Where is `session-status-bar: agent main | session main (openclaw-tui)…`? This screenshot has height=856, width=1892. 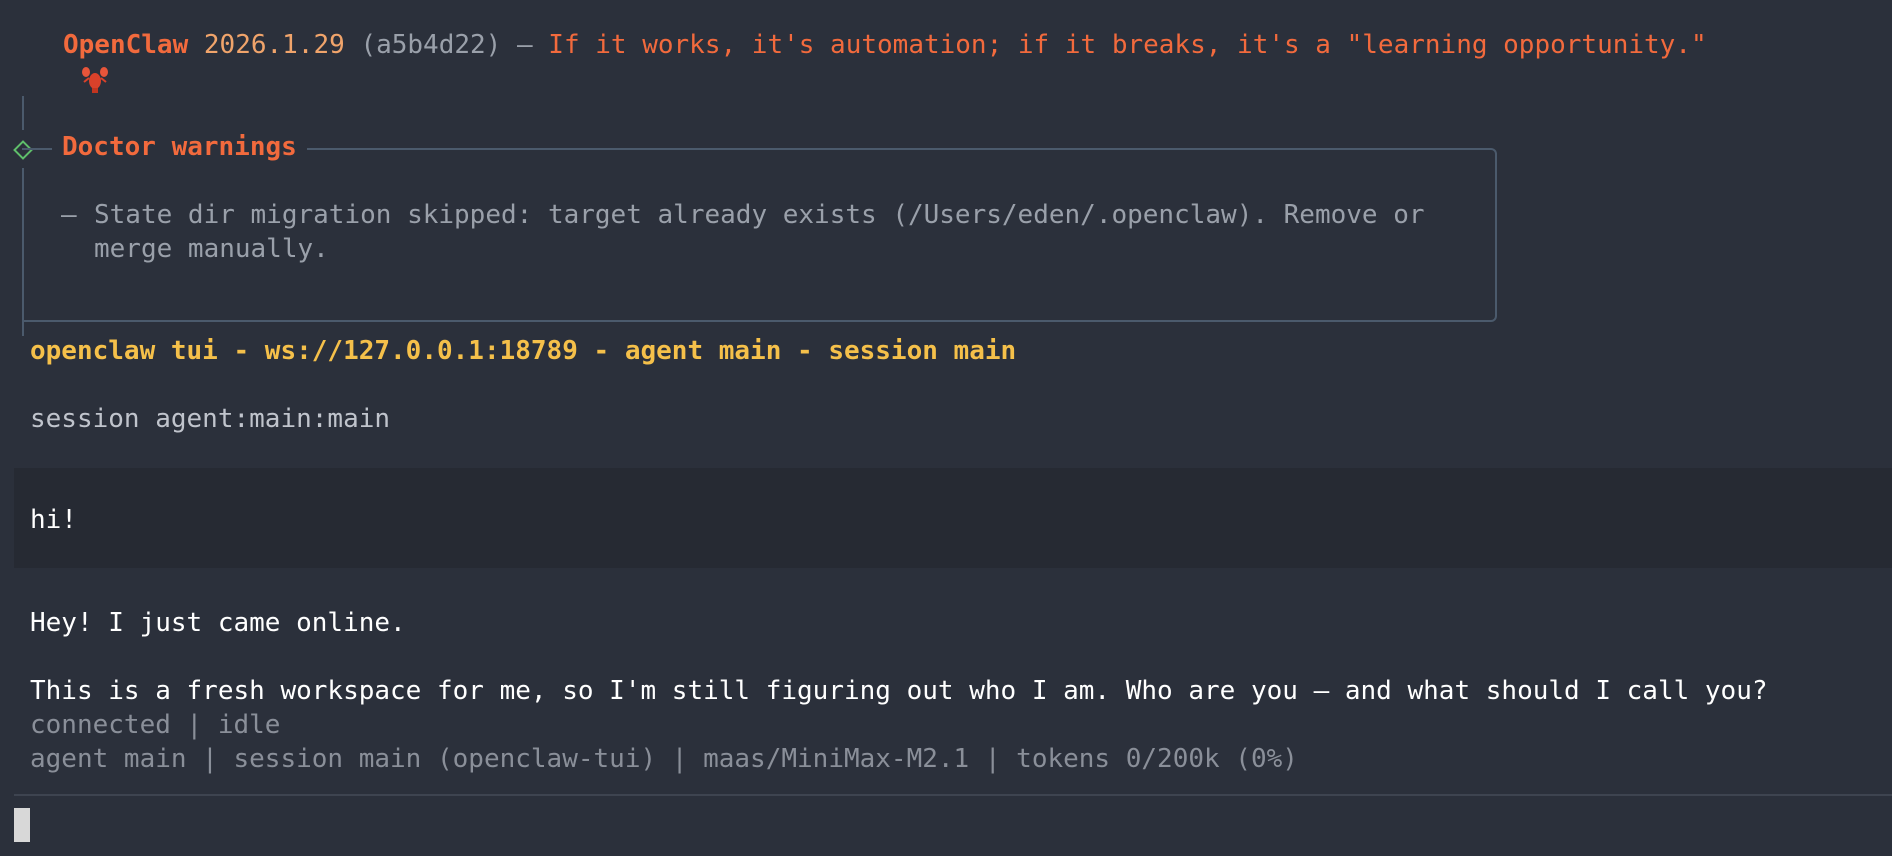
session-status-bar: agent main | session main (openclaw-tui)… is located at coordinates (664, 759).